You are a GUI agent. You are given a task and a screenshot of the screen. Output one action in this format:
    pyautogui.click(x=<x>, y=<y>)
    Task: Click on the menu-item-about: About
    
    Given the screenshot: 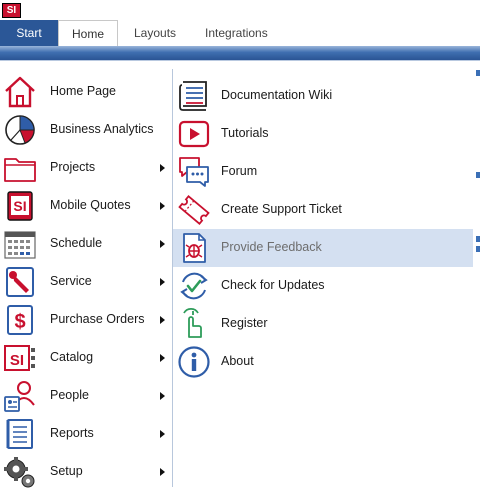 What is the action you would take?
    pyautogui.click(x=323, y=362)
    